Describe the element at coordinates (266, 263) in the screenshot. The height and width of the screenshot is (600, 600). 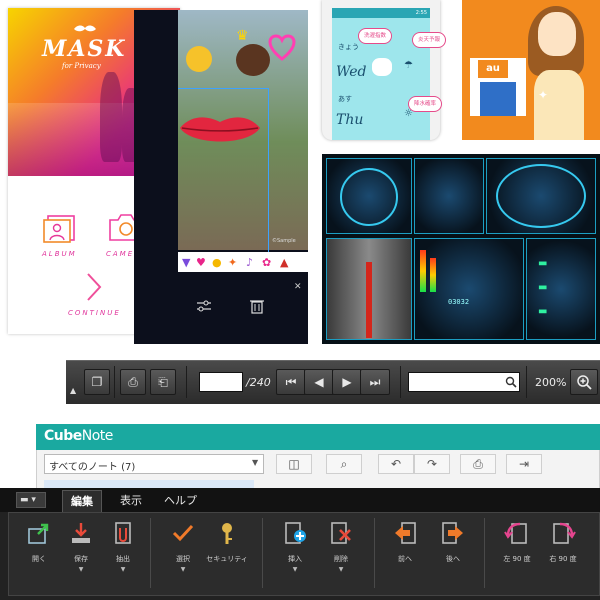
I see `flower-sticker-option: ✿` at that location.